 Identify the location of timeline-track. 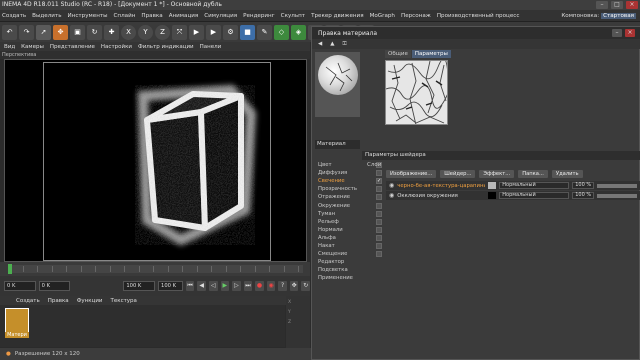
(155, 269).